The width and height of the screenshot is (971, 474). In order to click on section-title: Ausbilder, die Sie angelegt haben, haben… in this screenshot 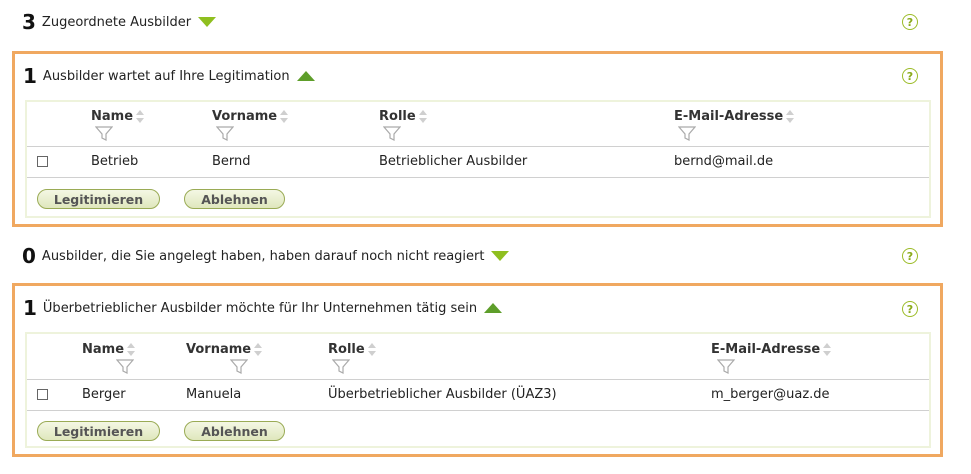, I will do `click(263, 256)`.